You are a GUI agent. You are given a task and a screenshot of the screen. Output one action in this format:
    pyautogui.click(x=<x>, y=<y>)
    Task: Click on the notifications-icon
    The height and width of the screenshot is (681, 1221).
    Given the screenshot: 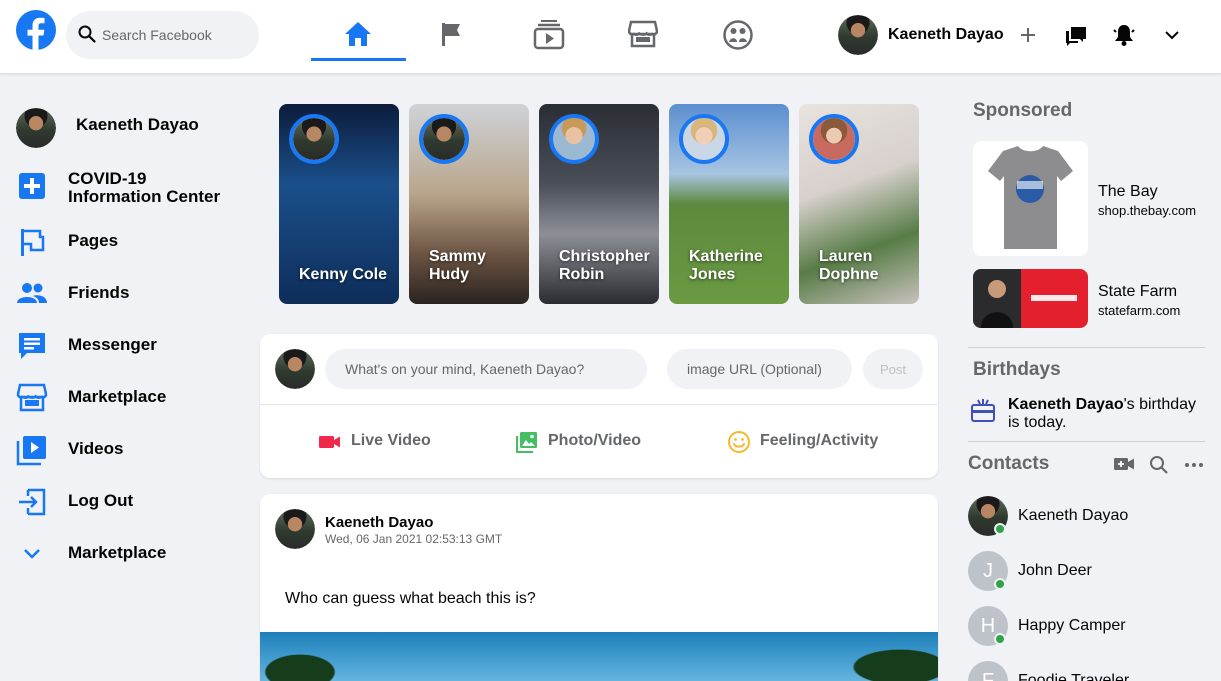 What is the action you would take?
    pyautogui.click(x=1124, y=35)
    